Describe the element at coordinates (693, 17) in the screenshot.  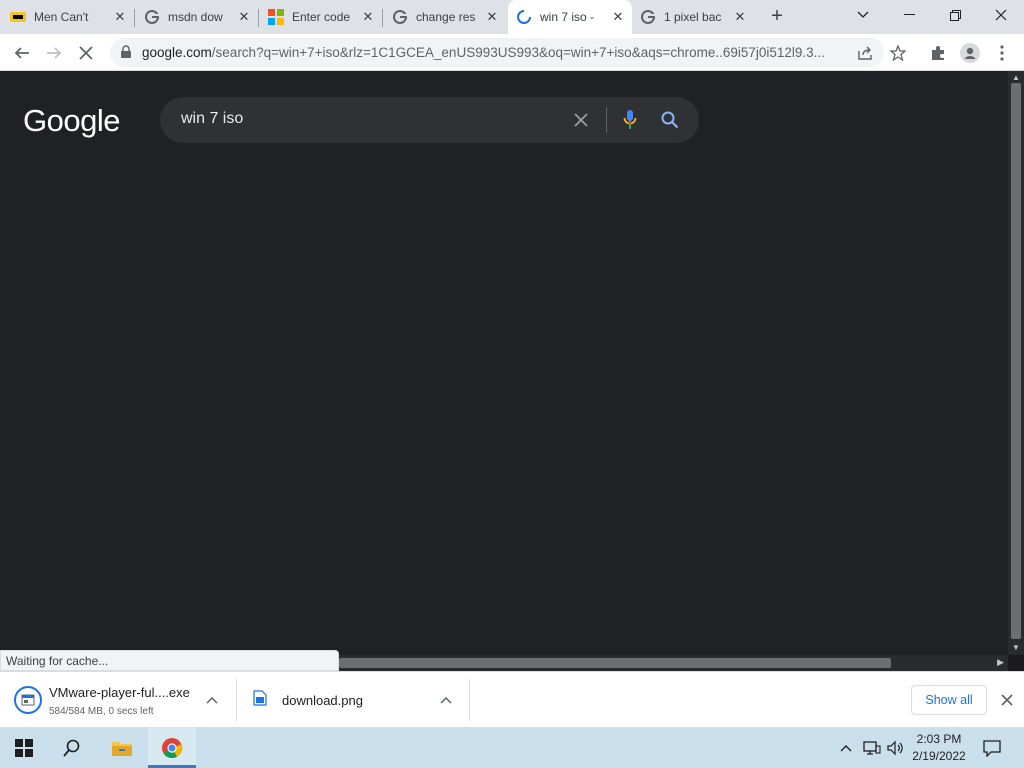
I see `tab-title: 1 pixel bac` at that location.